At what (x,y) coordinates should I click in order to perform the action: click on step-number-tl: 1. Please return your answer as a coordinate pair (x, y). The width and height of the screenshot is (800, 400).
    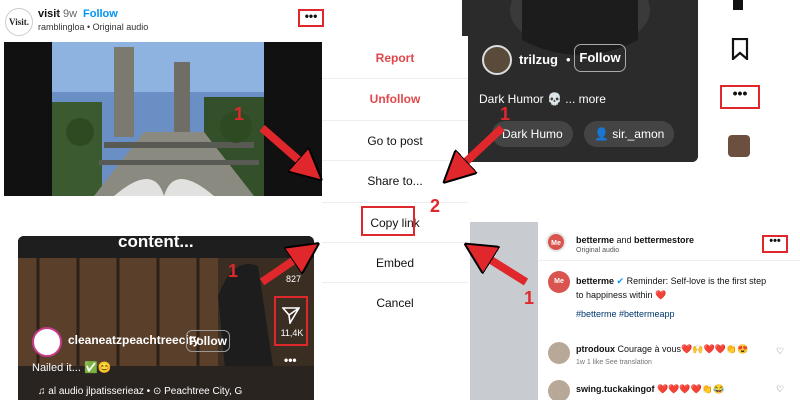
    Looking at the image, I should click on (239, 114).